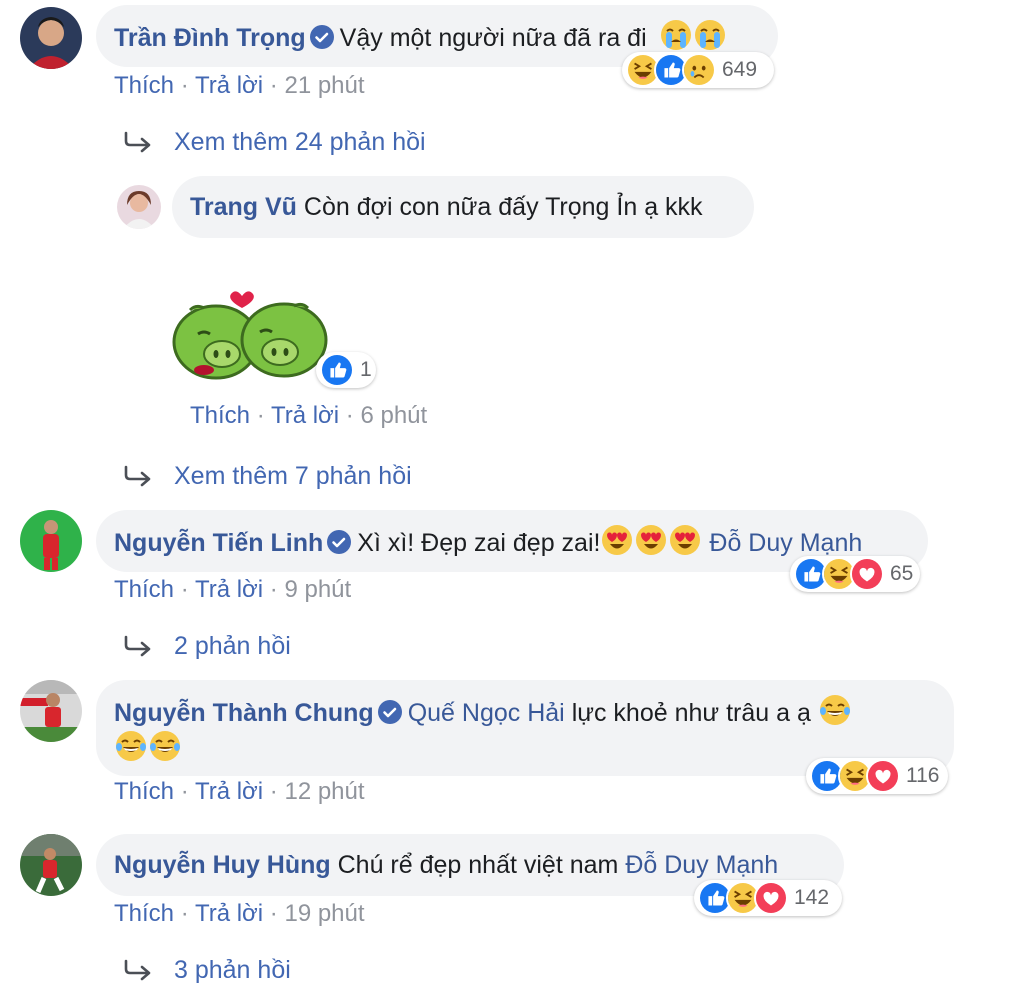  What do you see at coordinates (210, 38) in the screenshot?
I see `author-name: Trần Đình Trọng` at bounding box center [210, 38].